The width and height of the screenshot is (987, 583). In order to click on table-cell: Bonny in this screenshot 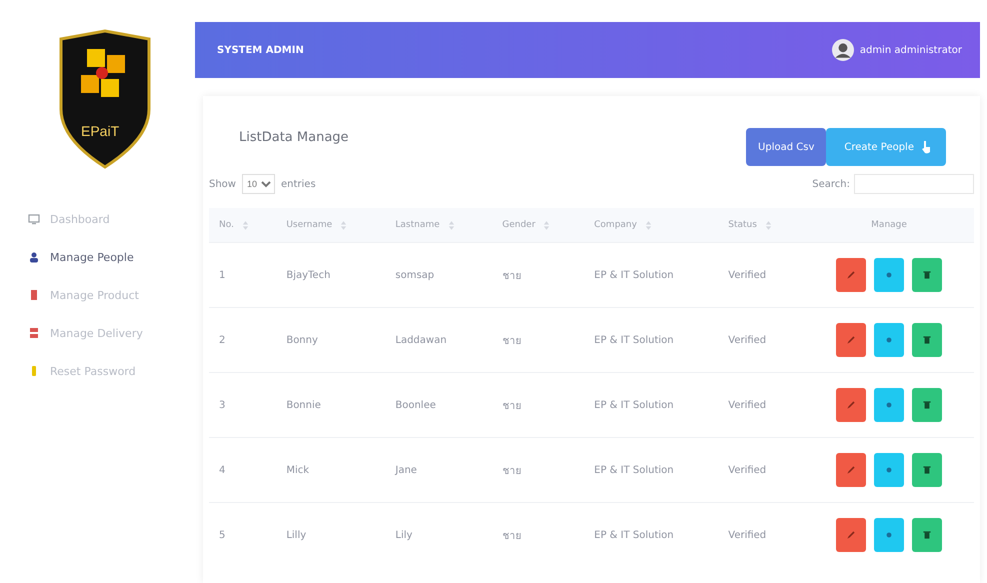, I will do `click(302, 340)`.